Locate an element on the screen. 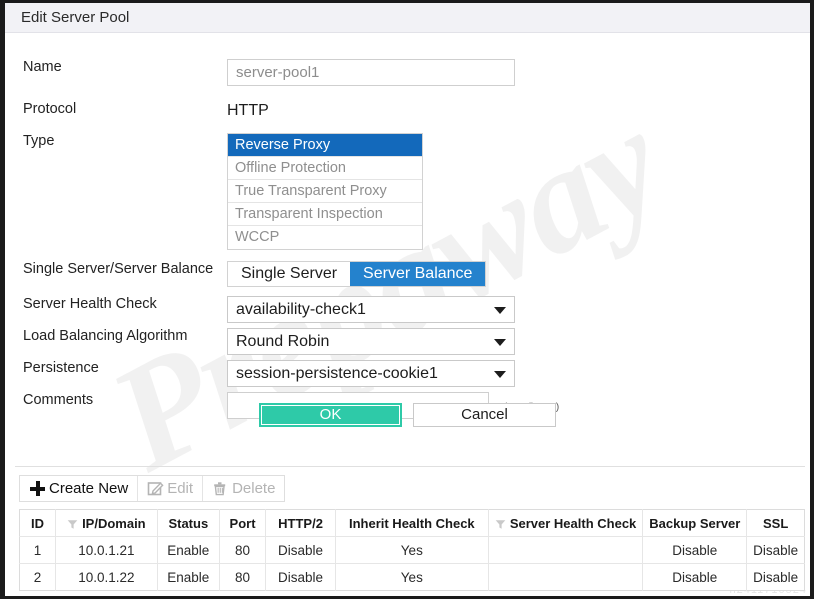  column-header-backup-server: Backup Server is located at coordinates (695, 523).